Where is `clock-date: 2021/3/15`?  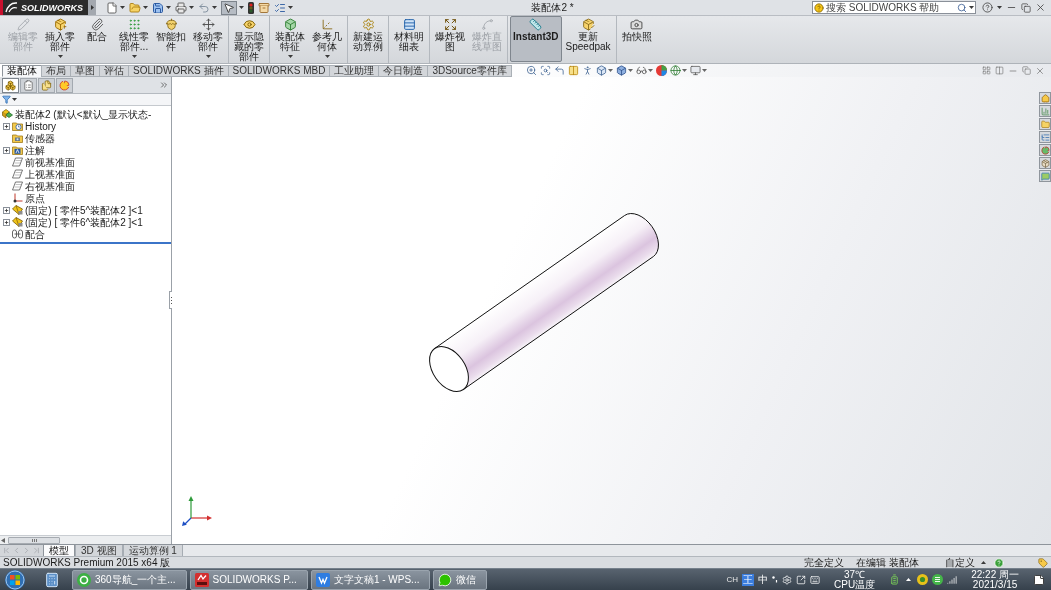
clock-date: 2021/3/15 is located at coordinates (995, 584).